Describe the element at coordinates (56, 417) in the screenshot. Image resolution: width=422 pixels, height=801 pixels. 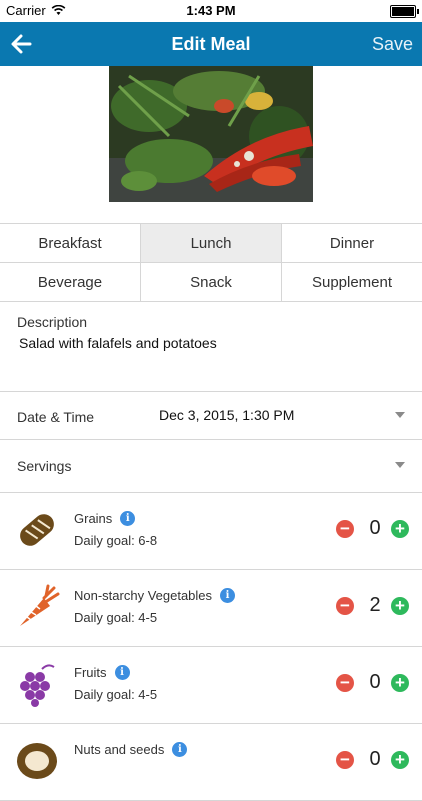
I see `date-time-label: Date & Time` at that location.